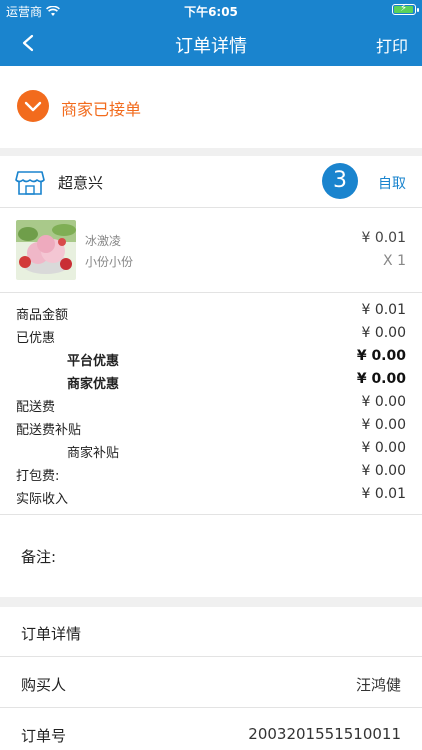 This screenshot has width=422, height=750. Describe the element at coordinates (93, 361) in the screenshot. I see `fee-label: 平台优惠` at that location.